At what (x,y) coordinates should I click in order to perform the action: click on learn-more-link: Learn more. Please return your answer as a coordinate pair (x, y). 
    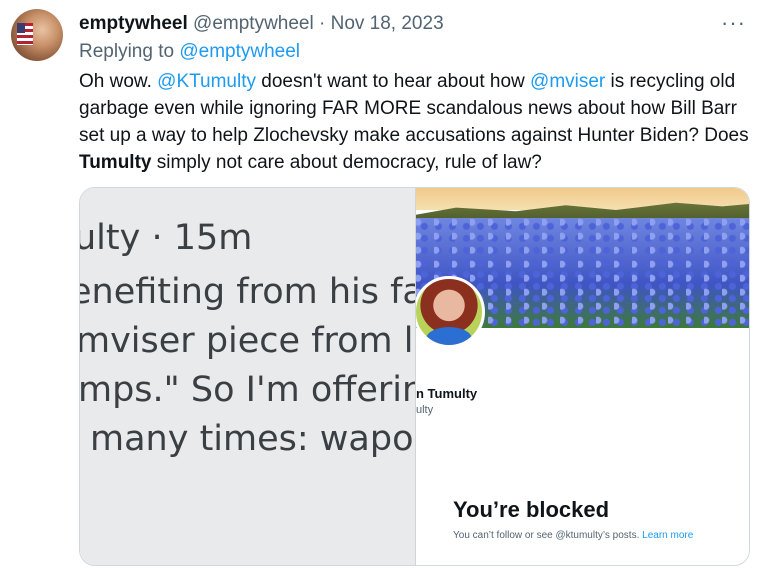
    Looking at the image, I should click on (668, 535).